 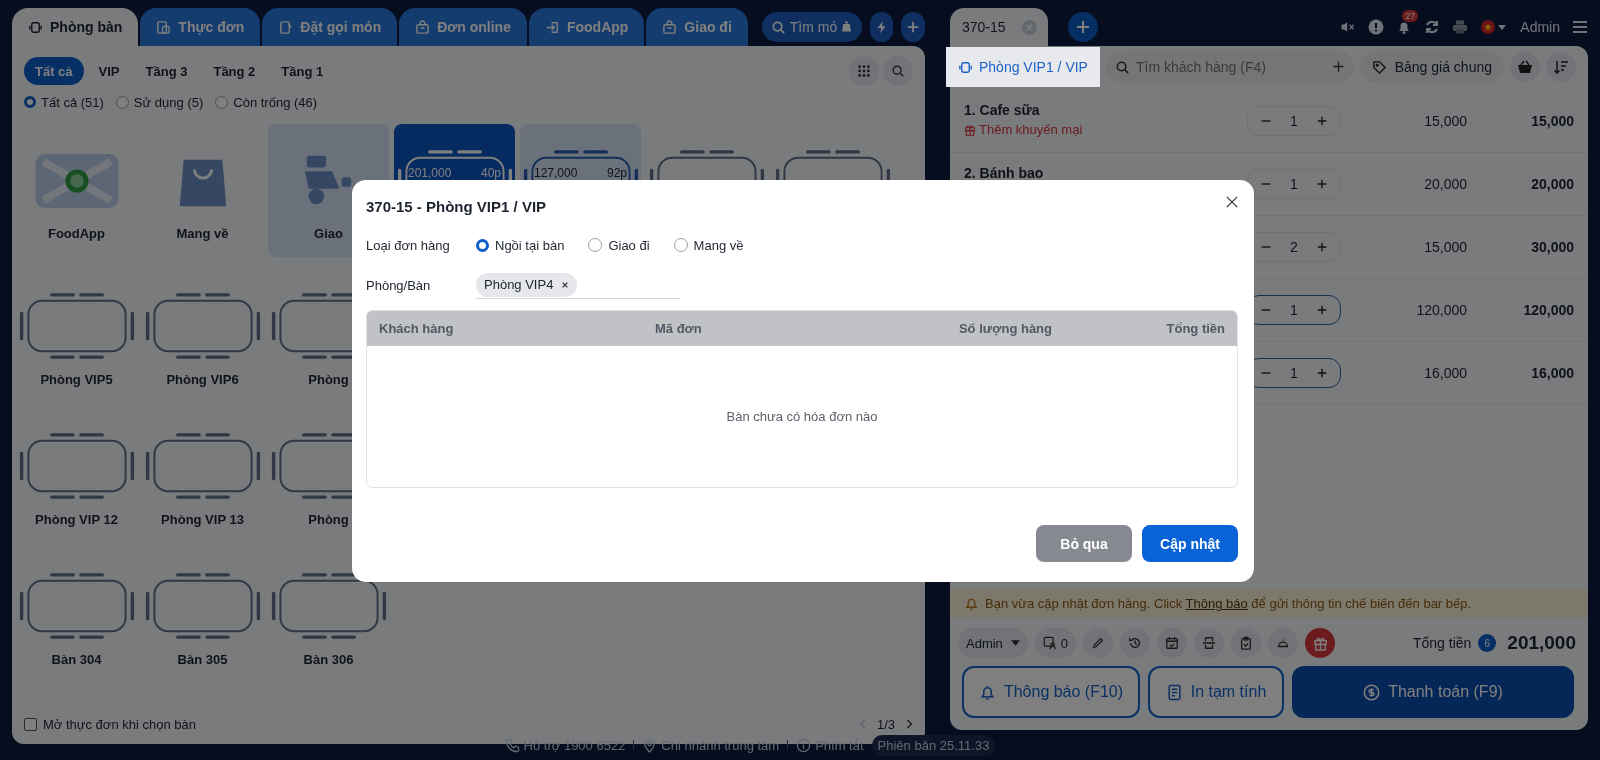 What do you see at coordinates (1190, 543) in the screenshot?
I see `dialog-button: Cập nhật` at bounding box center [1190, 543].